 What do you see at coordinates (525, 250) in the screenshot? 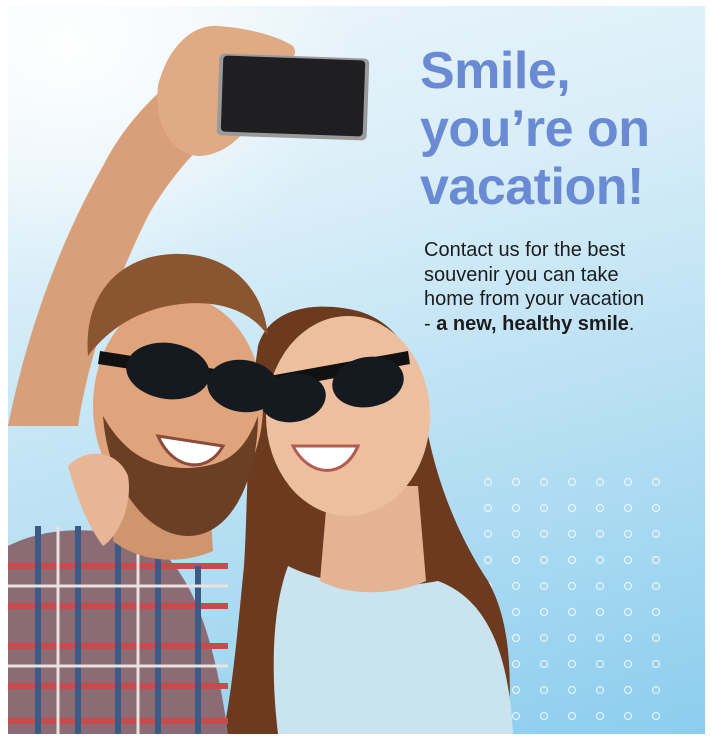
I see `body-line-1: Contact us for the best` at bounding box center [525, 250].